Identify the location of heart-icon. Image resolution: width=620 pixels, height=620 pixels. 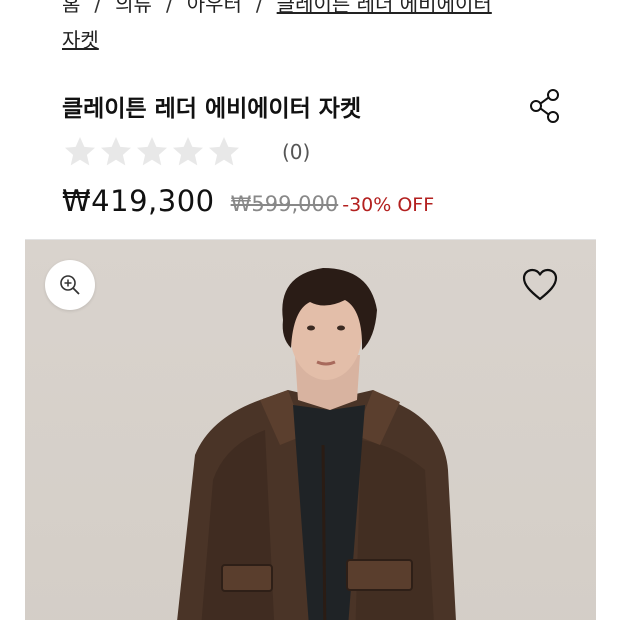
(540, 284).